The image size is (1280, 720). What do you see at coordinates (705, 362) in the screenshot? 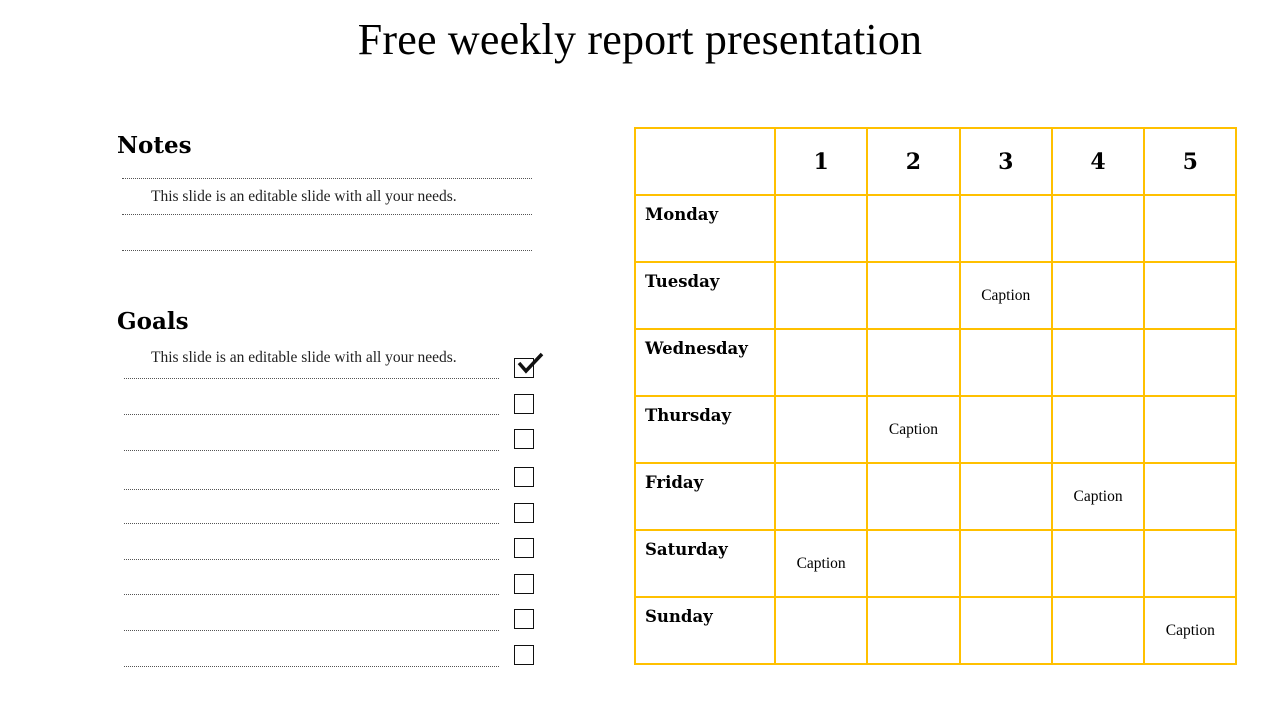
I see `day-label: Wednesday` at bounding box center [705, 362].